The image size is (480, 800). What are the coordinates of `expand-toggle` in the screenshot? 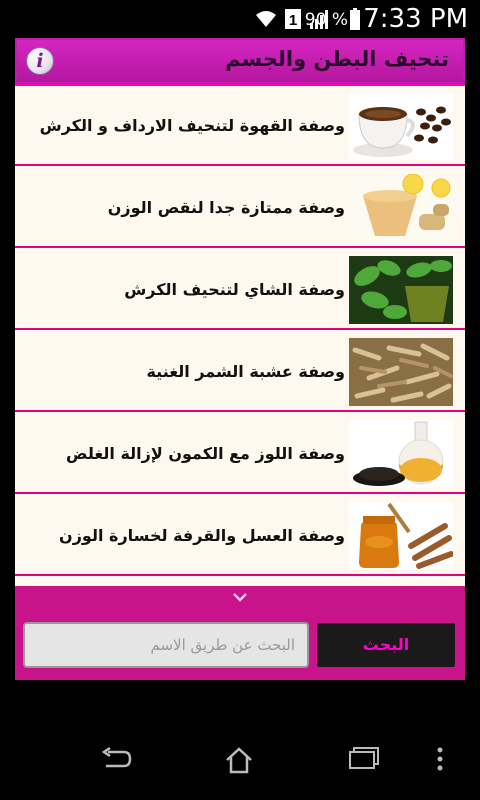 It's located at (240, 599).